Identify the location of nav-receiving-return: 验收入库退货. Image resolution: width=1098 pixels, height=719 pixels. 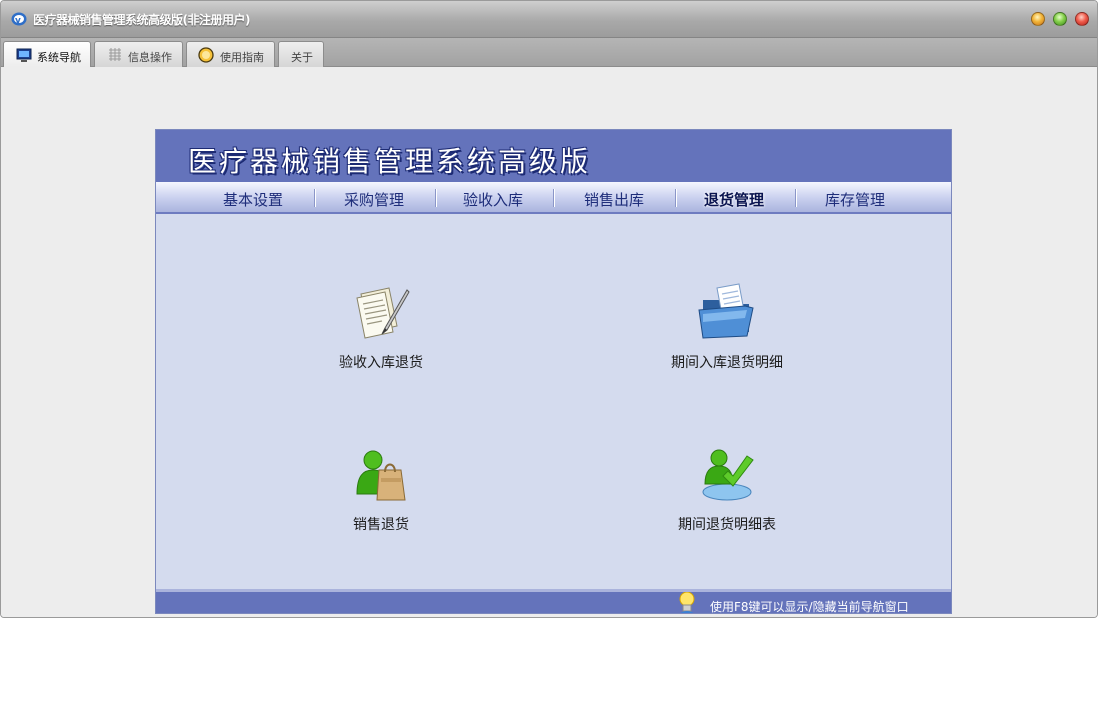
(381, 326).